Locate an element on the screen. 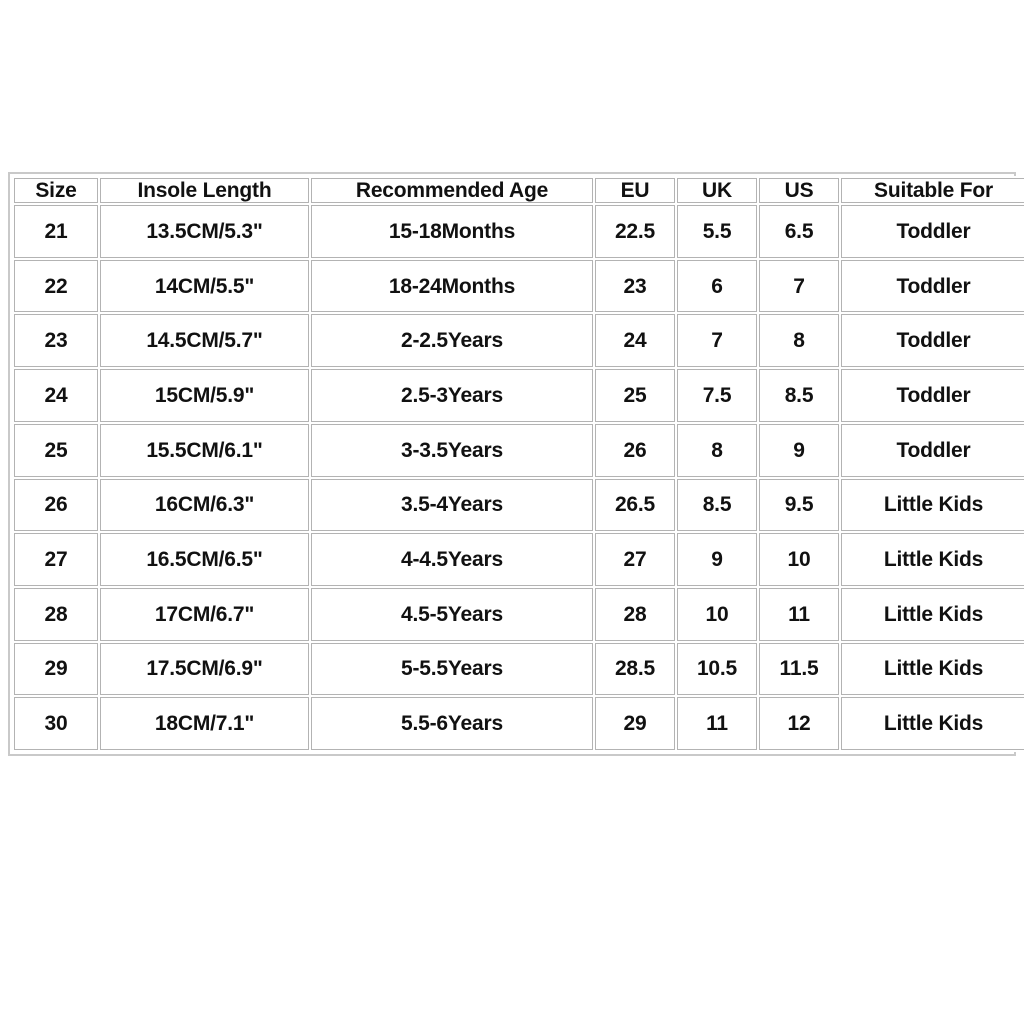  column-header-eu-label: EU is located at coordinates (635, 190).